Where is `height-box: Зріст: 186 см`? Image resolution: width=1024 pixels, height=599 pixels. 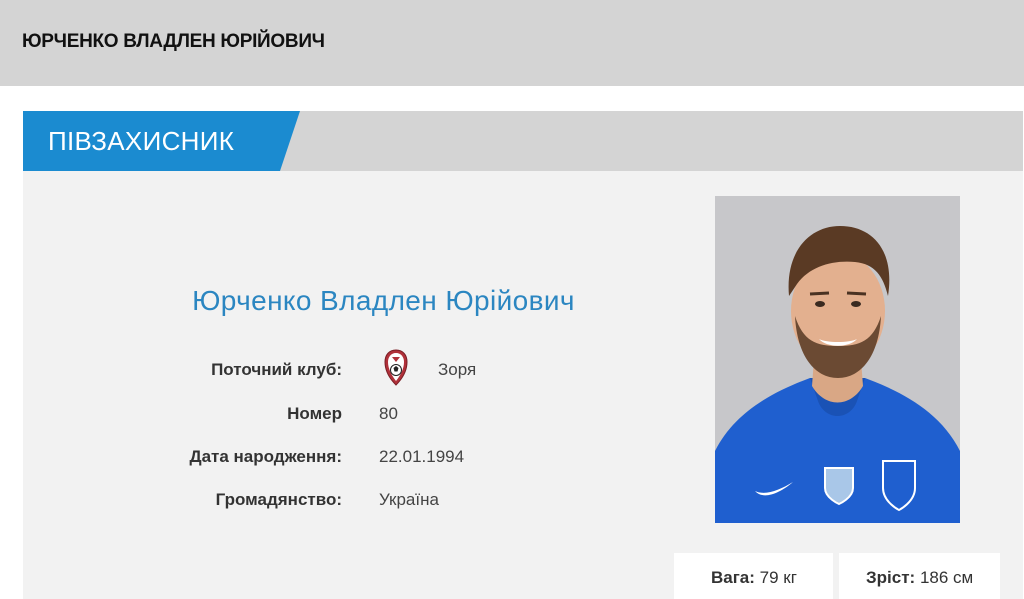 height-box: Зріст: 186 см is located at coordinates (919, 576).